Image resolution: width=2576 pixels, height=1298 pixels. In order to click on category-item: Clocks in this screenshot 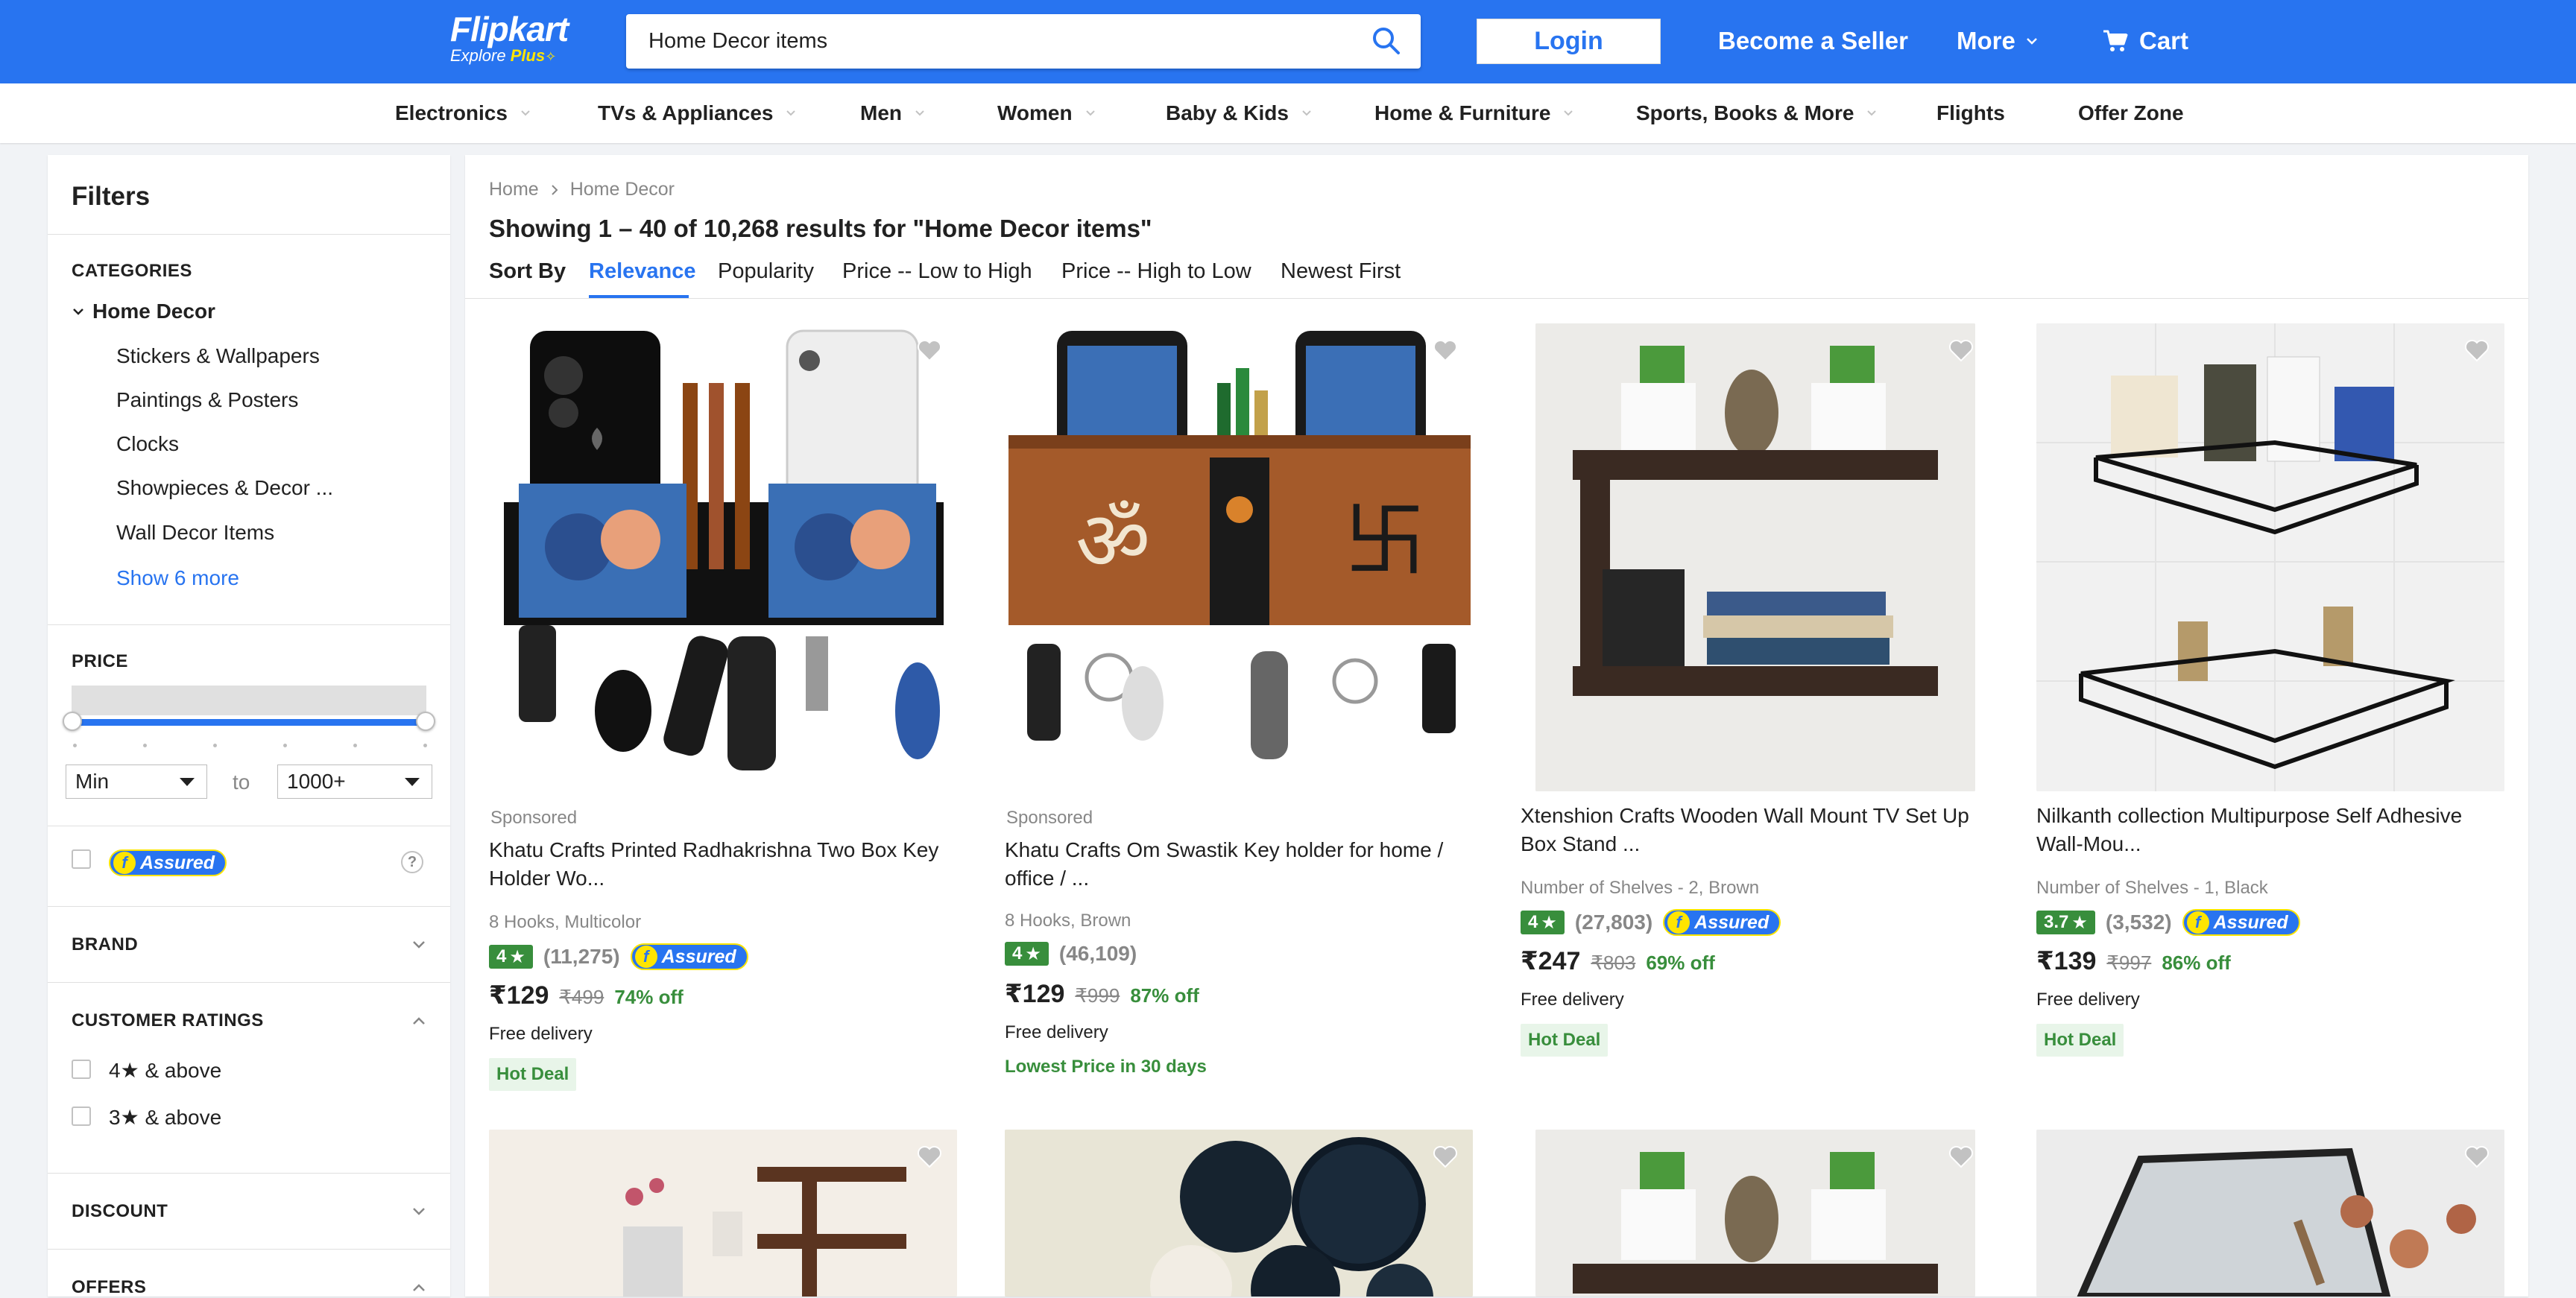, I will do `click(148, 444)`.